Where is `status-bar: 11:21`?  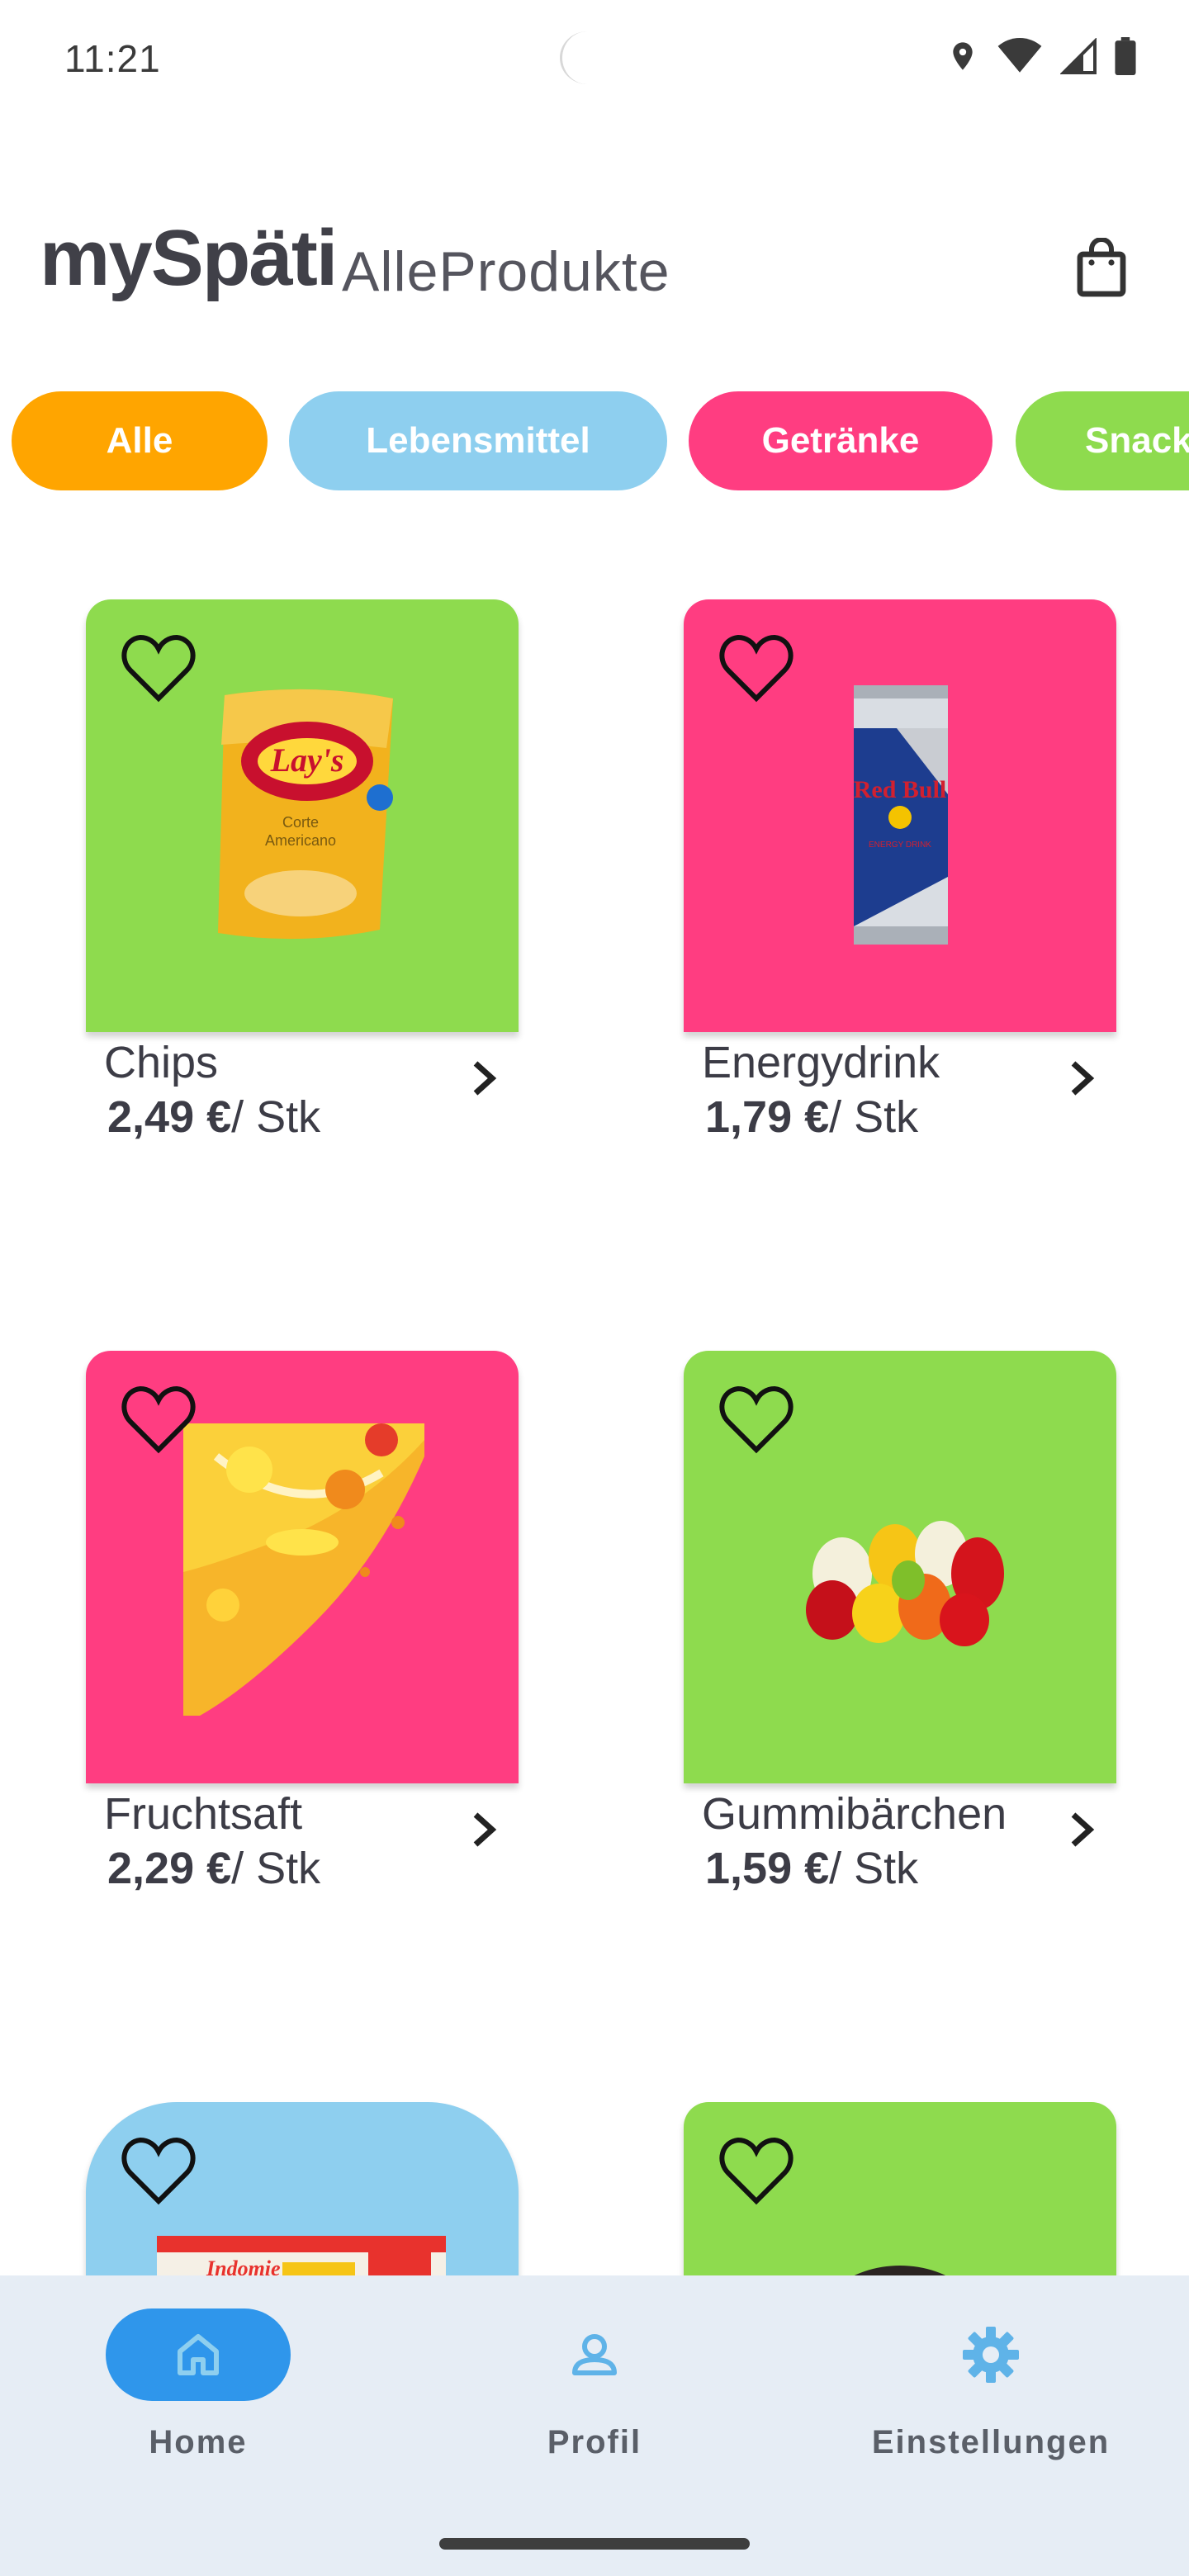 status-bar: 11:21 is located at coordinates (594, 62).